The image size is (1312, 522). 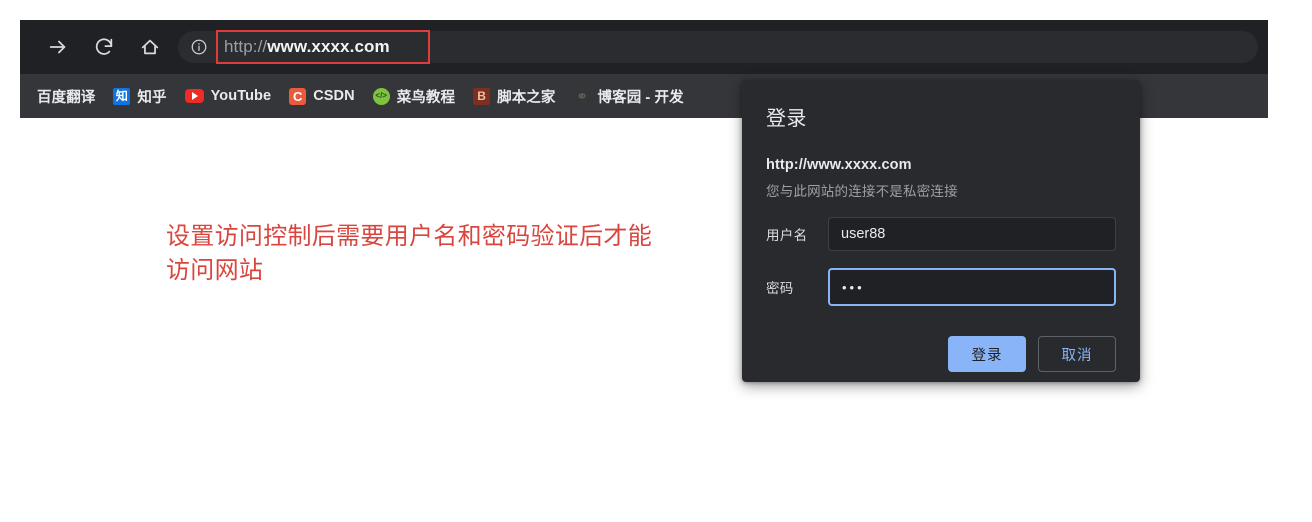 I want to click on bookmark-youtube: YouTube, so click(x=228, y=96).